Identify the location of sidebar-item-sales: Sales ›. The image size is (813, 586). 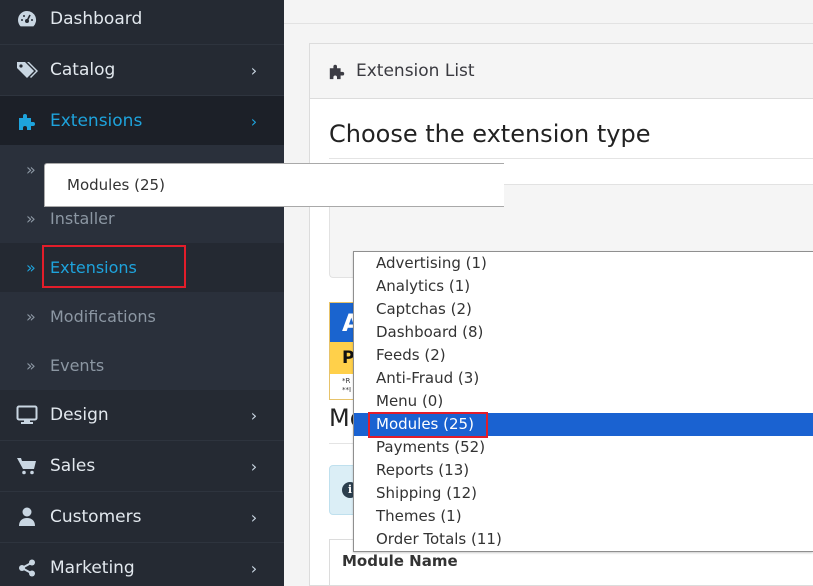
(142, 466).